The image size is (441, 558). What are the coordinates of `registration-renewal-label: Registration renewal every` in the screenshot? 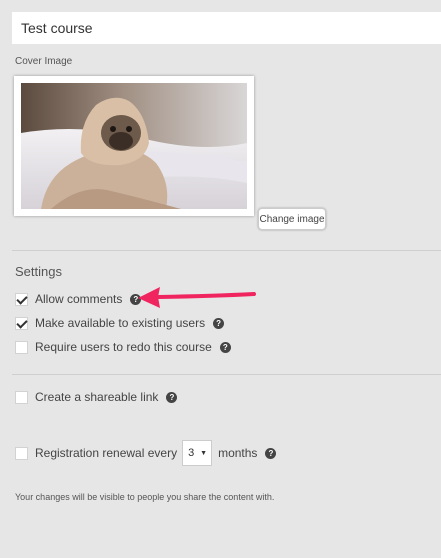 It's located at (106, 453).